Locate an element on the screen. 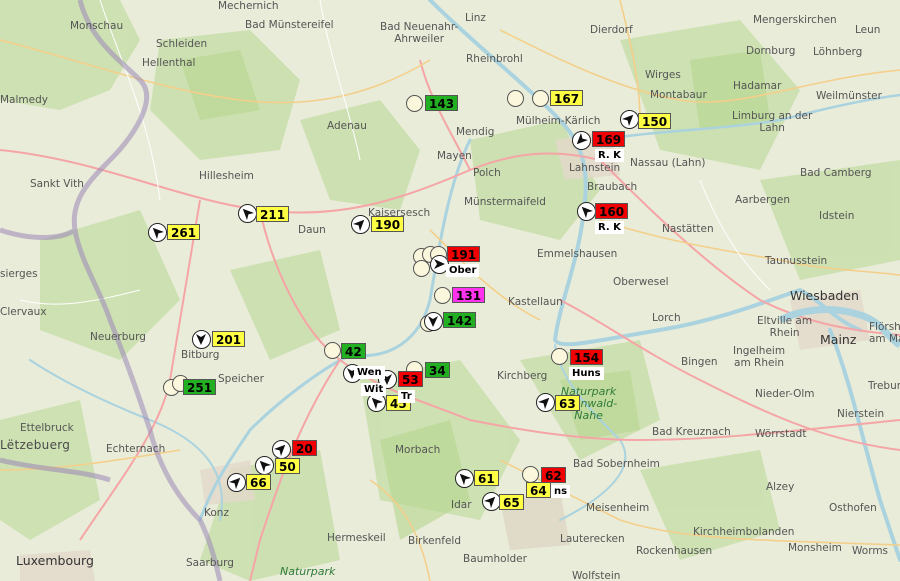 This screenshot has height=581, width=900. count-badge: 150 is located at coordinates (655, 121).